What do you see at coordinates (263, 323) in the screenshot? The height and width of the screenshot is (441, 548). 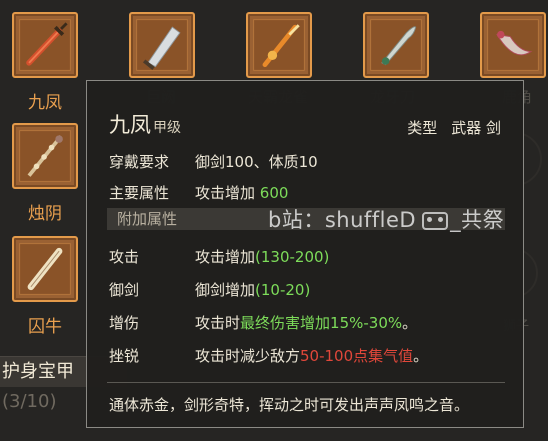 I see `zengshang-row: 增伤 攻击时最终伤害增加15%-30%。` at bounding box center [263, 323].